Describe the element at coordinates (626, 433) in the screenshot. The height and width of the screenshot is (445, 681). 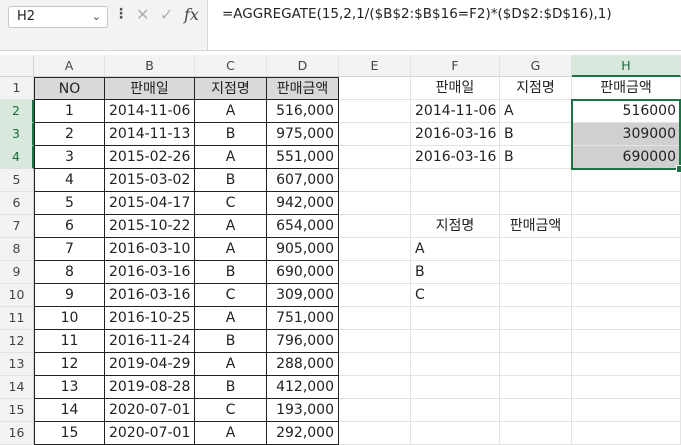
I see `cell-h16` at that location.